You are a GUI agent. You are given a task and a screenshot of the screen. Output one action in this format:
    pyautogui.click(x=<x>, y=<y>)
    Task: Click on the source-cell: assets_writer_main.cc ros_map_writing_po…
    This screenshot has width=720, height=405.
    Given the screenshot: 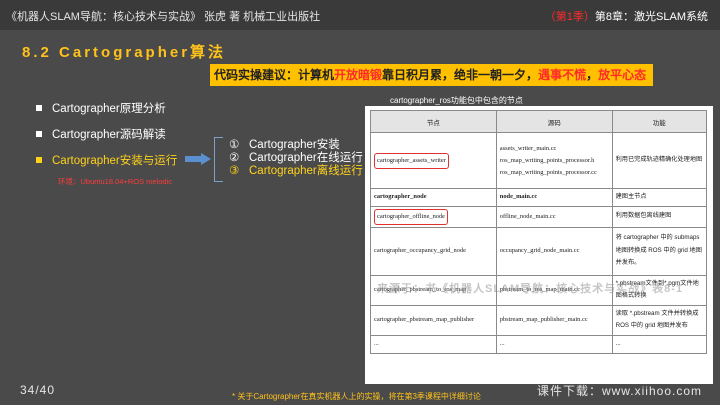 What is the action you would take?
    pyautogui.click(x=554, y=160)
    